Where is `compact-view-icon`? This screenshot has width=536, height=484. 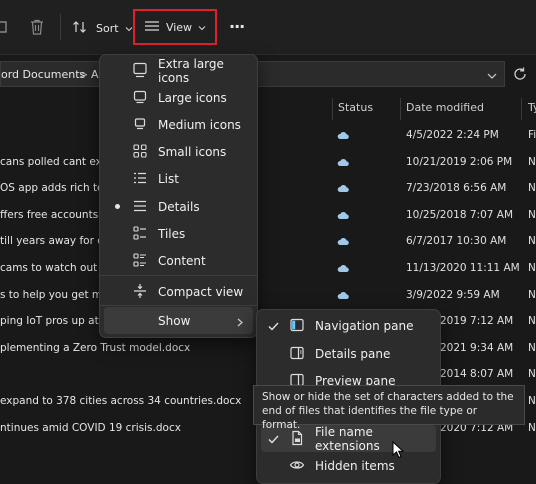
compact-view-icon is located at coordinates (140, 291).